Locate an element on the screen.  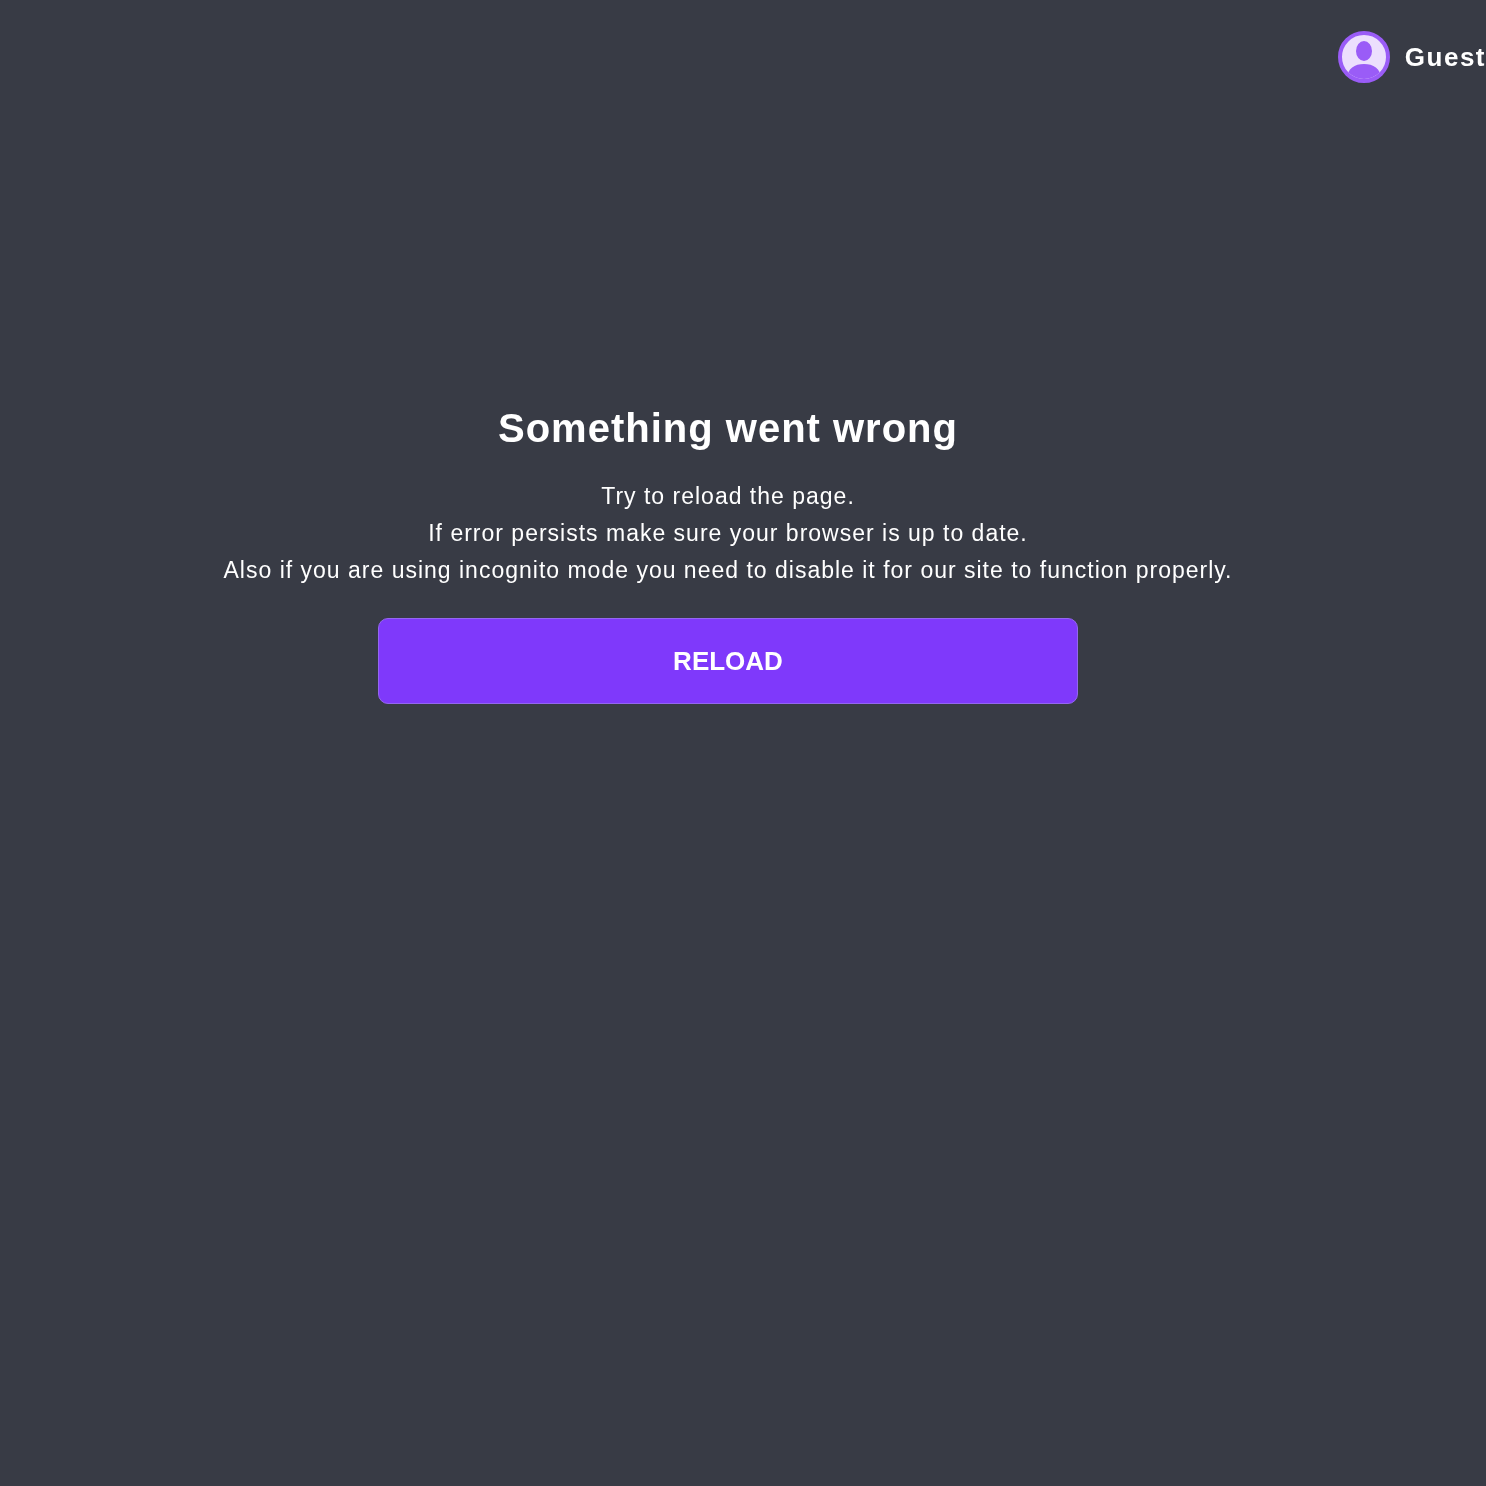
reload-button: RELOAD is located at coordinates (728, 661).